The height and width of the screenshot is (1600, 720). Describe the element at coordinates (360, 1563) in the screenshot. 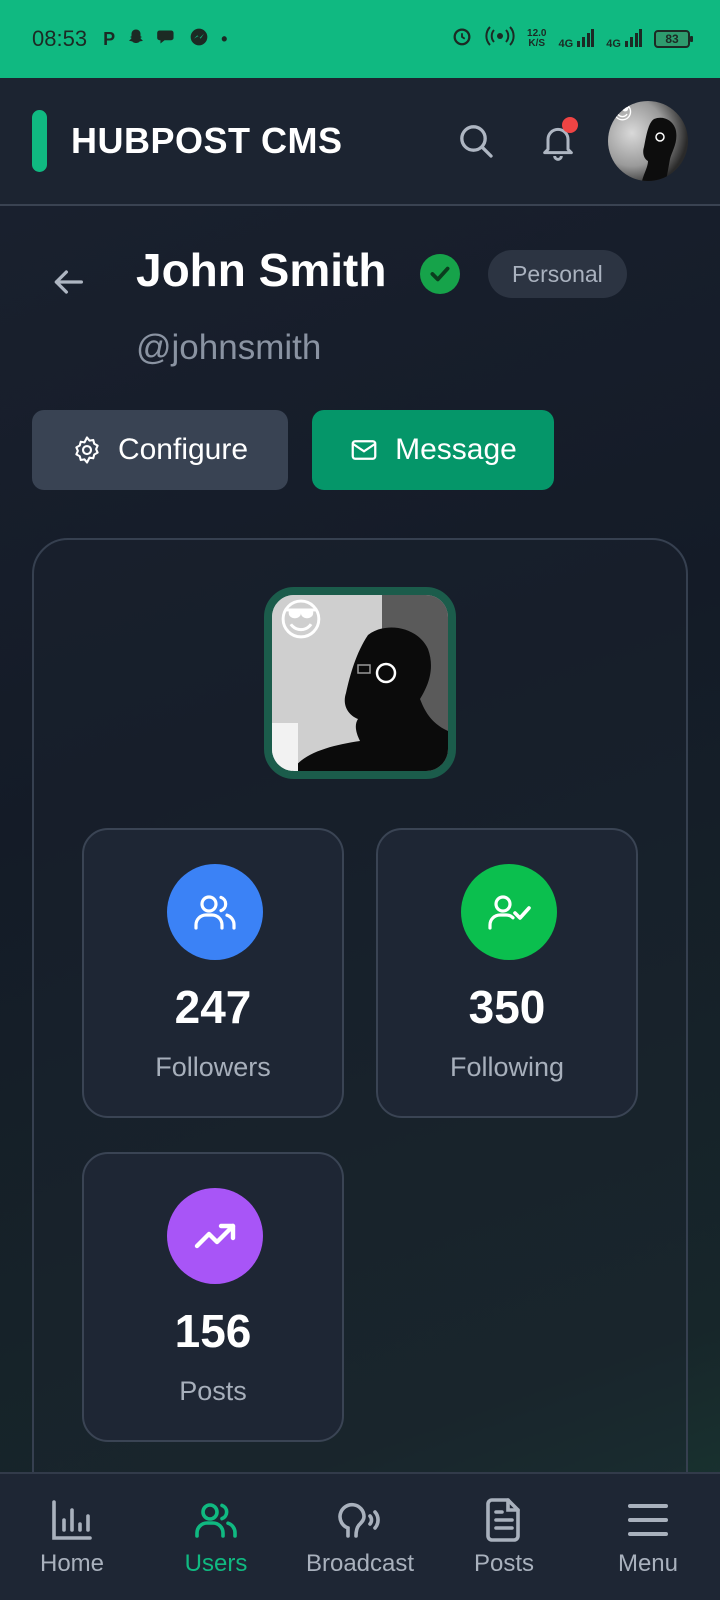

I see `nav-broadcast-label: Broadcast` at that location.